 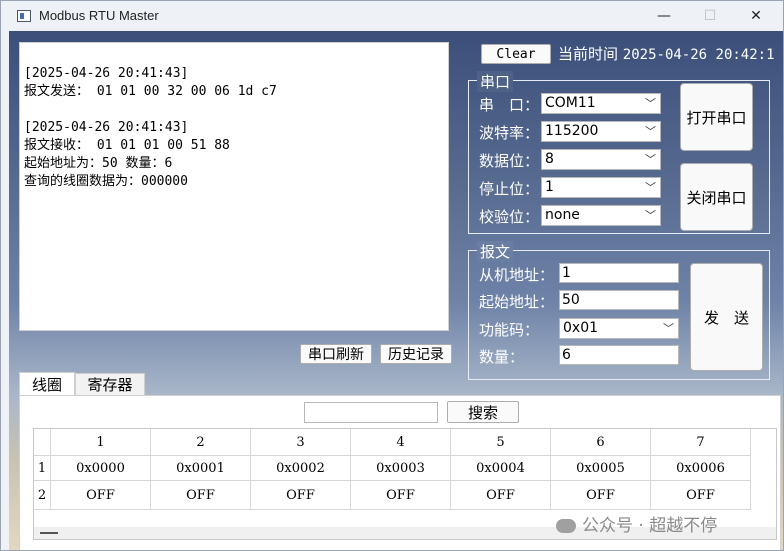 What do you see at coordinates (336, 354) in the screenshot?
I see `refresh-port-button: 串口刷新` at bounding box center [336, 354].